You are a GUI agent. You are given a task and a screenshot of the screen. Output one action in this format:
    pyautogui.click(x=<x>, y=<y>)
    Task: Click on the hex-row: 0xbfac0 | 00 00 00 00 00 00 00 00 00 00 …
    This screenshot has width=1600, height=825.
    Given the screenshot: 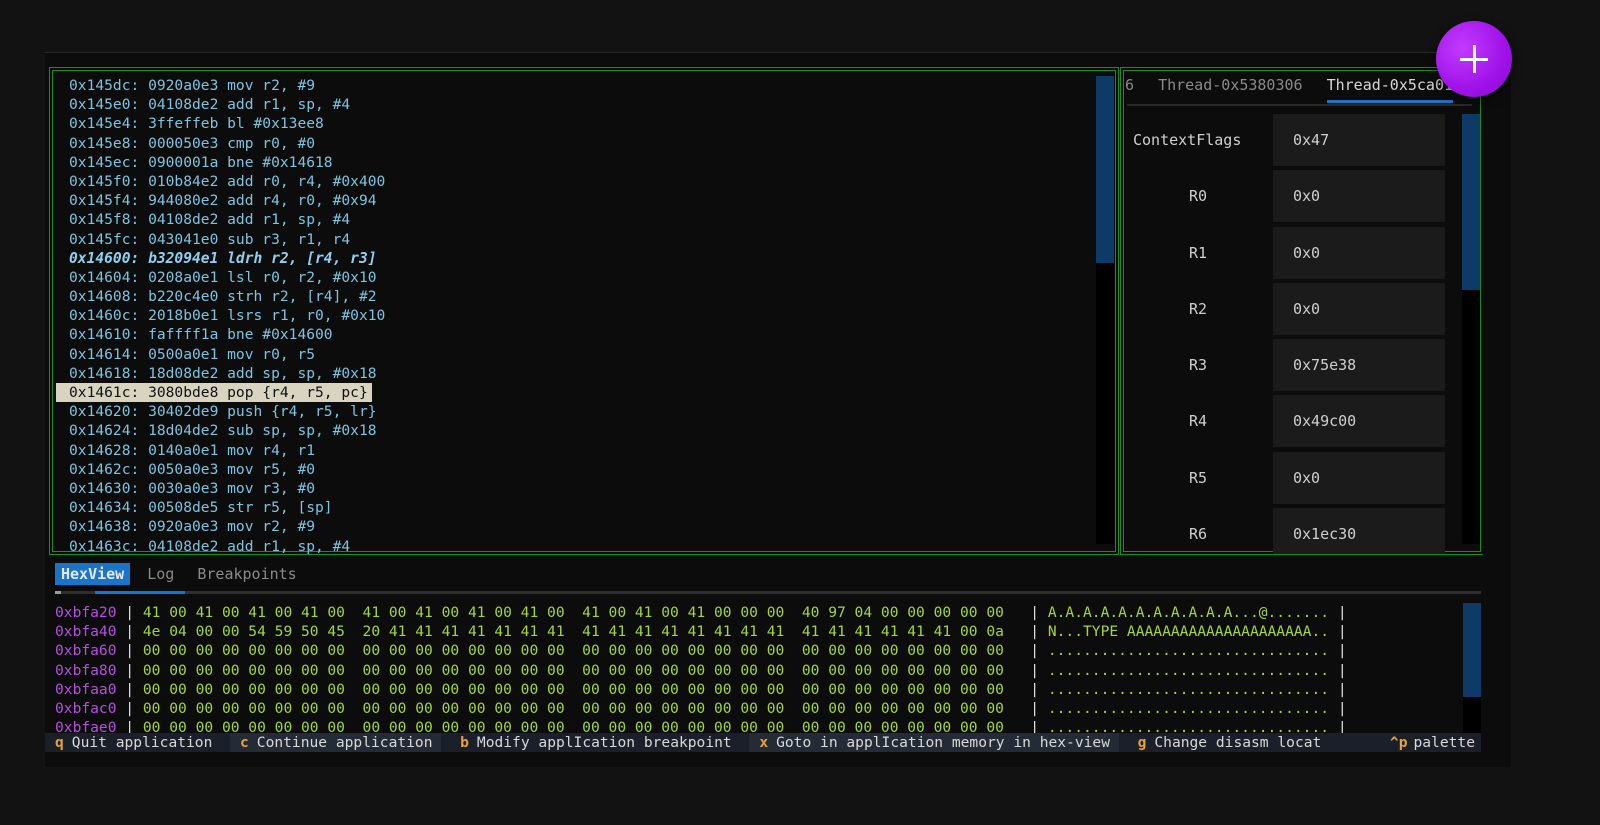 What is the action you would take?
    pyautogui.click(x=701, y=708)
    